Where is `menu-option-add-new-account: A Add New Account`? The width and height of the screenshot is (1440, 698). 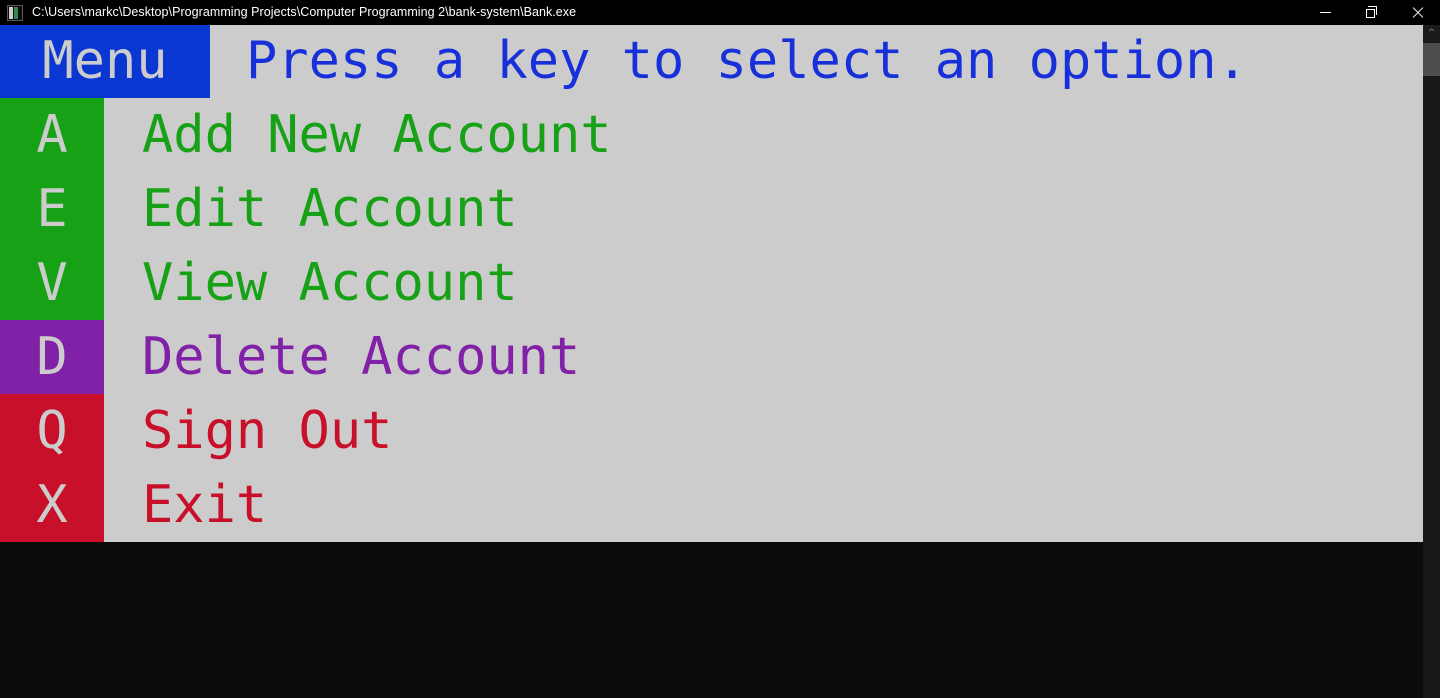 menu-option-add-new-account: A Add New Account is located at coordinates (711, 135).